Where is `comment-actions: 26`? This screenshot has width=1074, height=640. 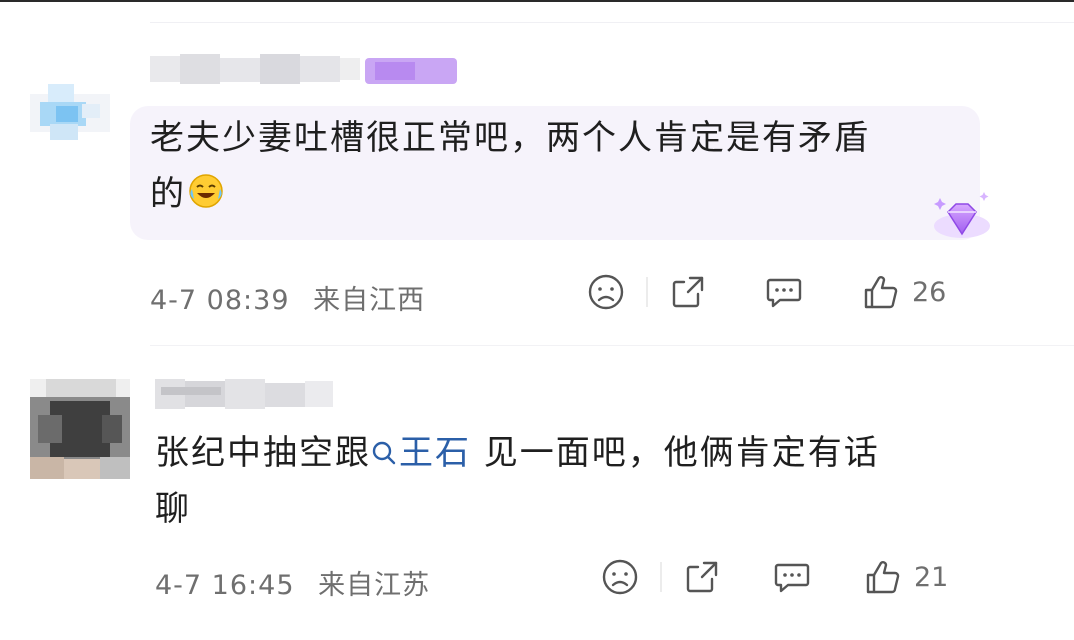
comment-actions: 26 is located at coordinates (766, 292).